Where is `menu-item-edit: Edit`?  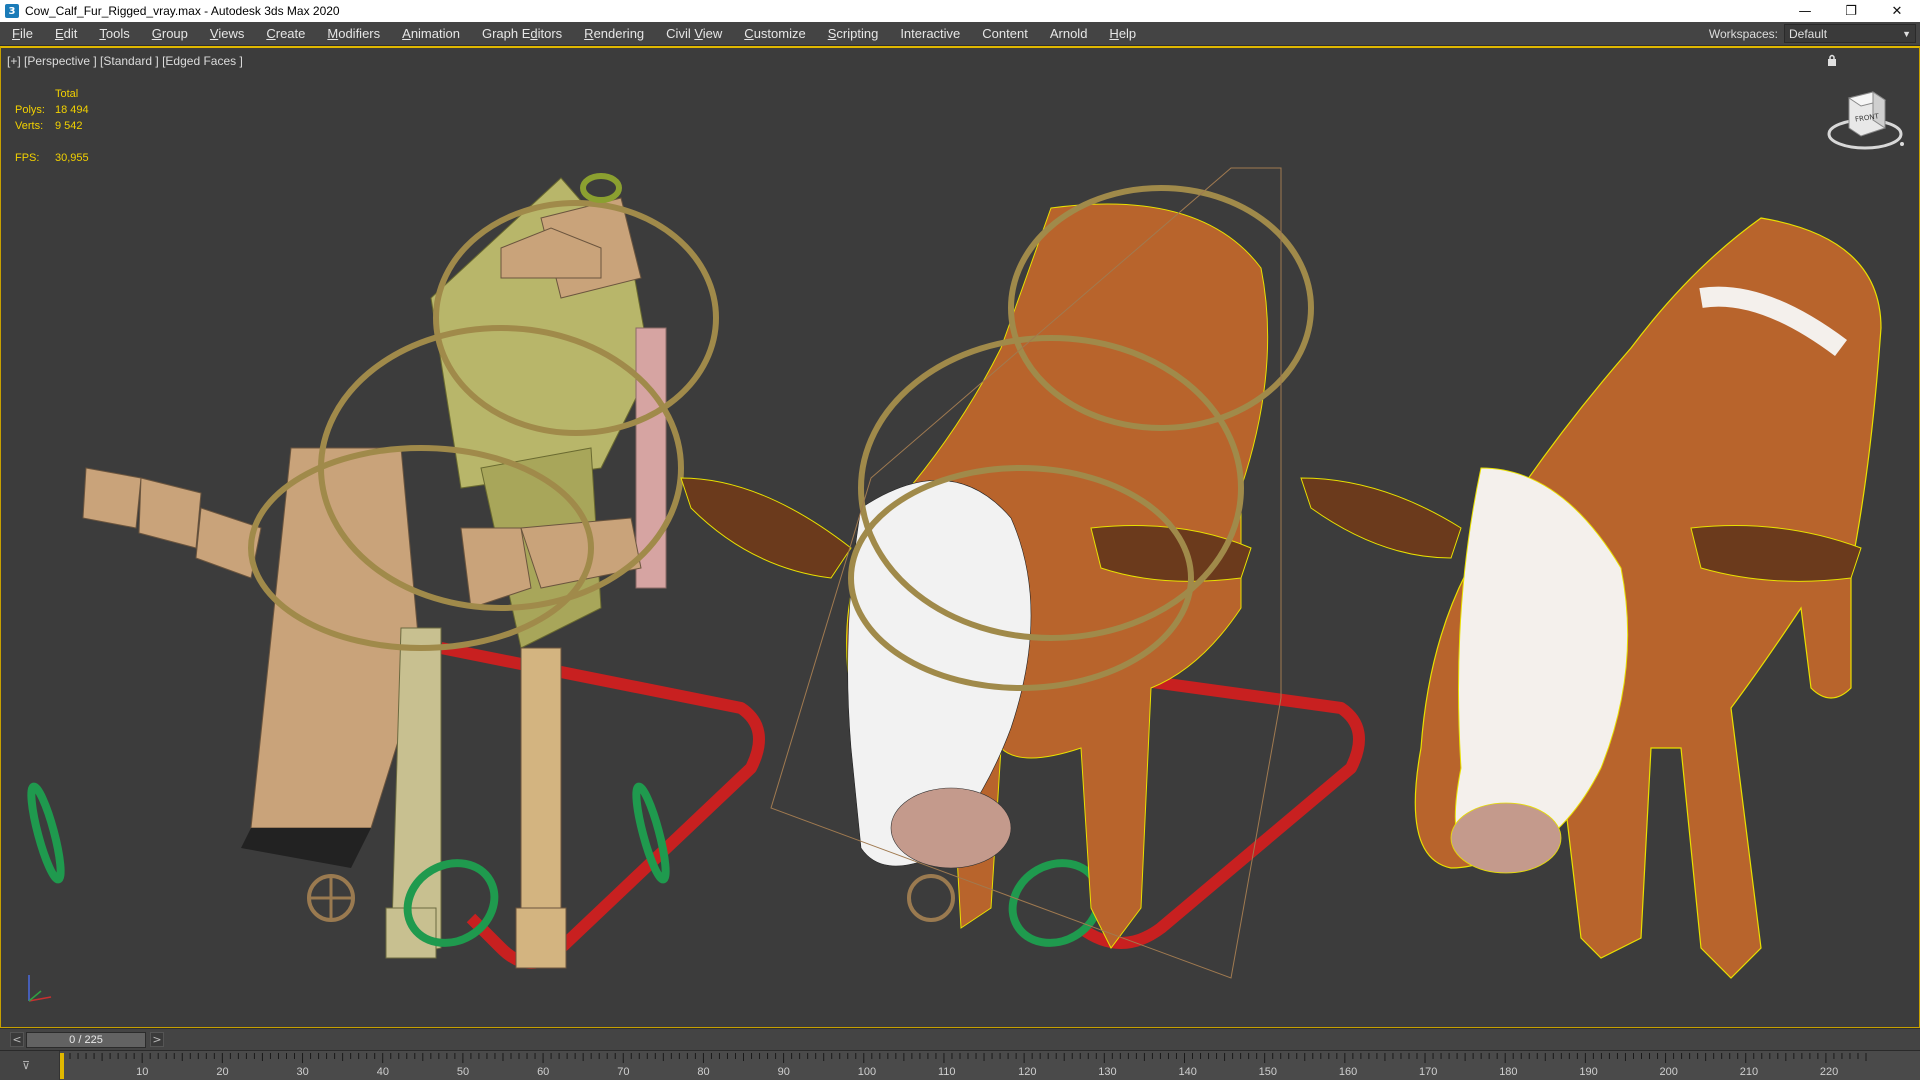 menu-item-edit: Edit is located at coordinates (65, 34).